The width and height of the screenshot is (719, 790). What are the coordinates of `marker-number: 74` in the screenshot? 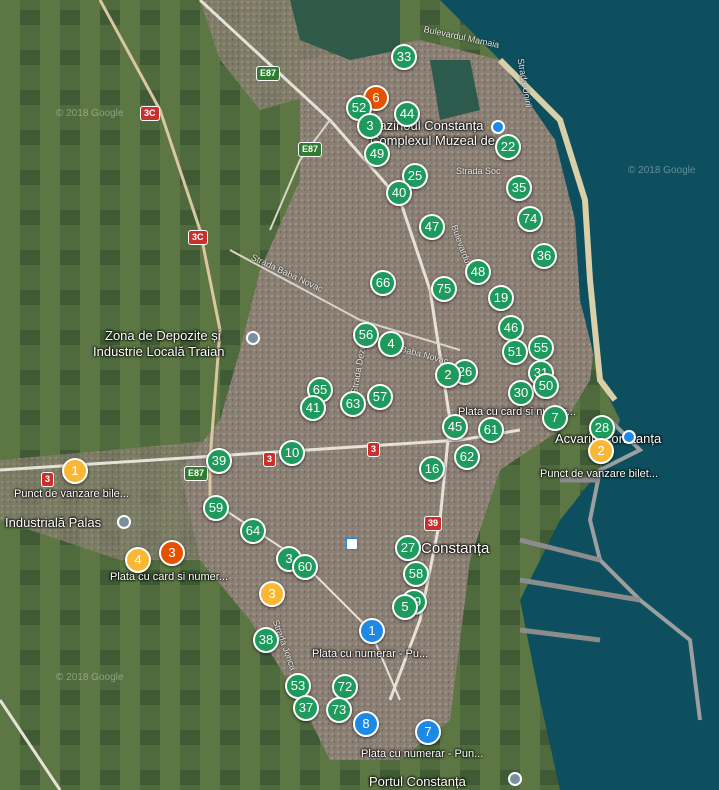 It's located at (530, 218).